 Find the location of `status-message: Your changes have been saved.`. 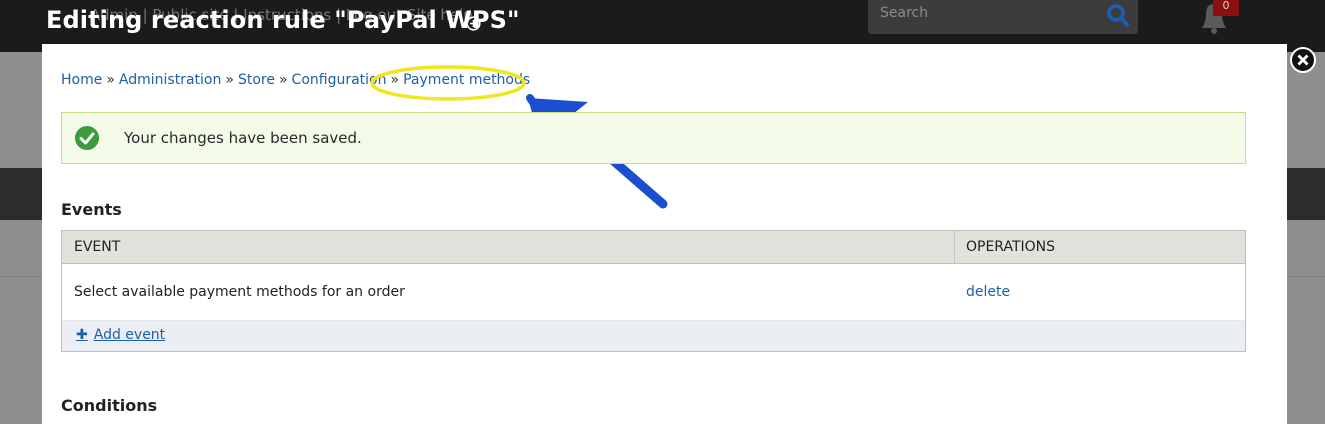

status-message: Your changes have been saved. is located at coordinates (653, 138).